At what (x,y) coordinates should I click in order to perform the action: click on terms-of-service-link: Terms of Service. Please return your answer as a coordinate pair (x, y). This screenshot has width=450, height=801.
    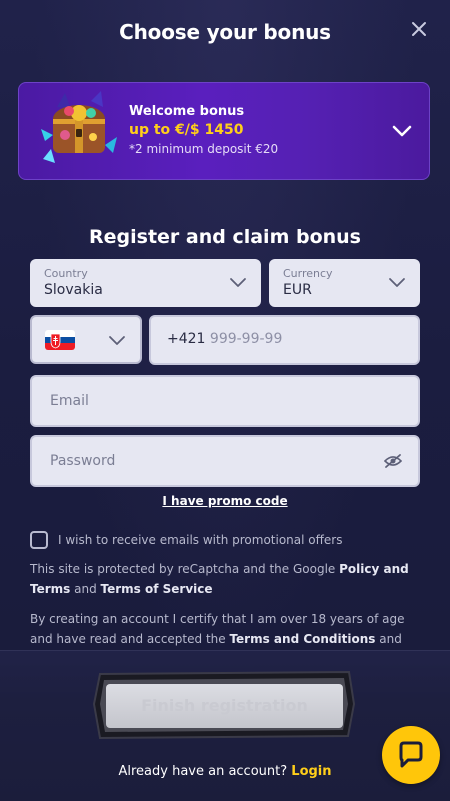
    Looking at the image, I should click on (157, 589).